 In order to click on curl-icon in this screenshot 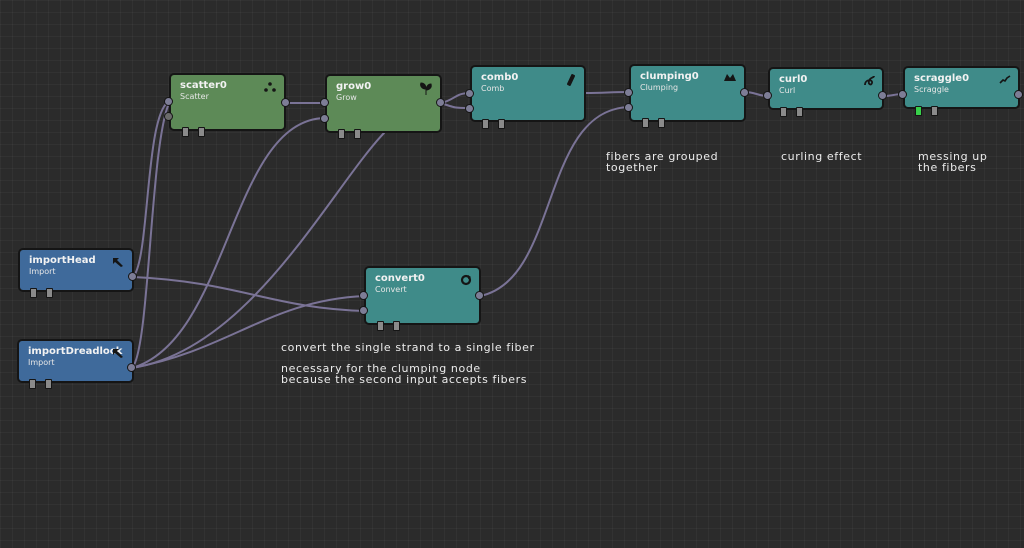, I will do `click(869, 82)`.